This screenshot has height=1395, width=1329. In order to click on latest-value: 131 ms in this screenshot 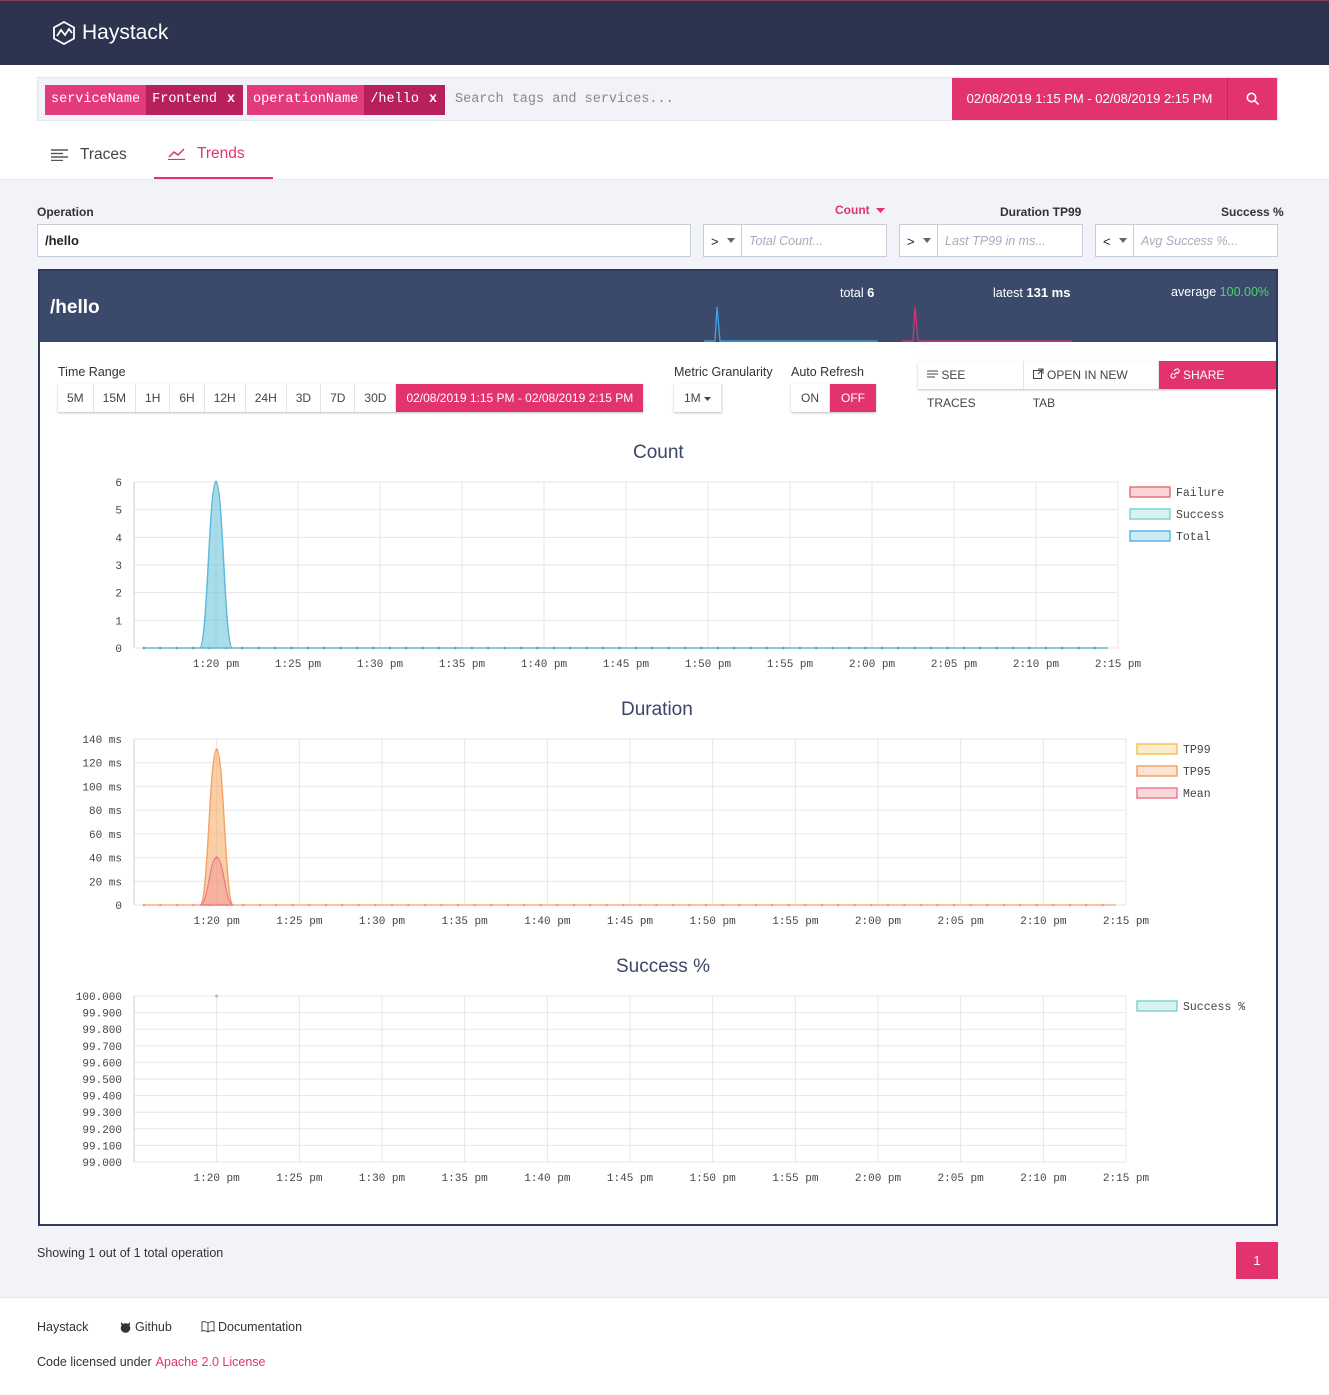, I will do `click(1048, 292)`.